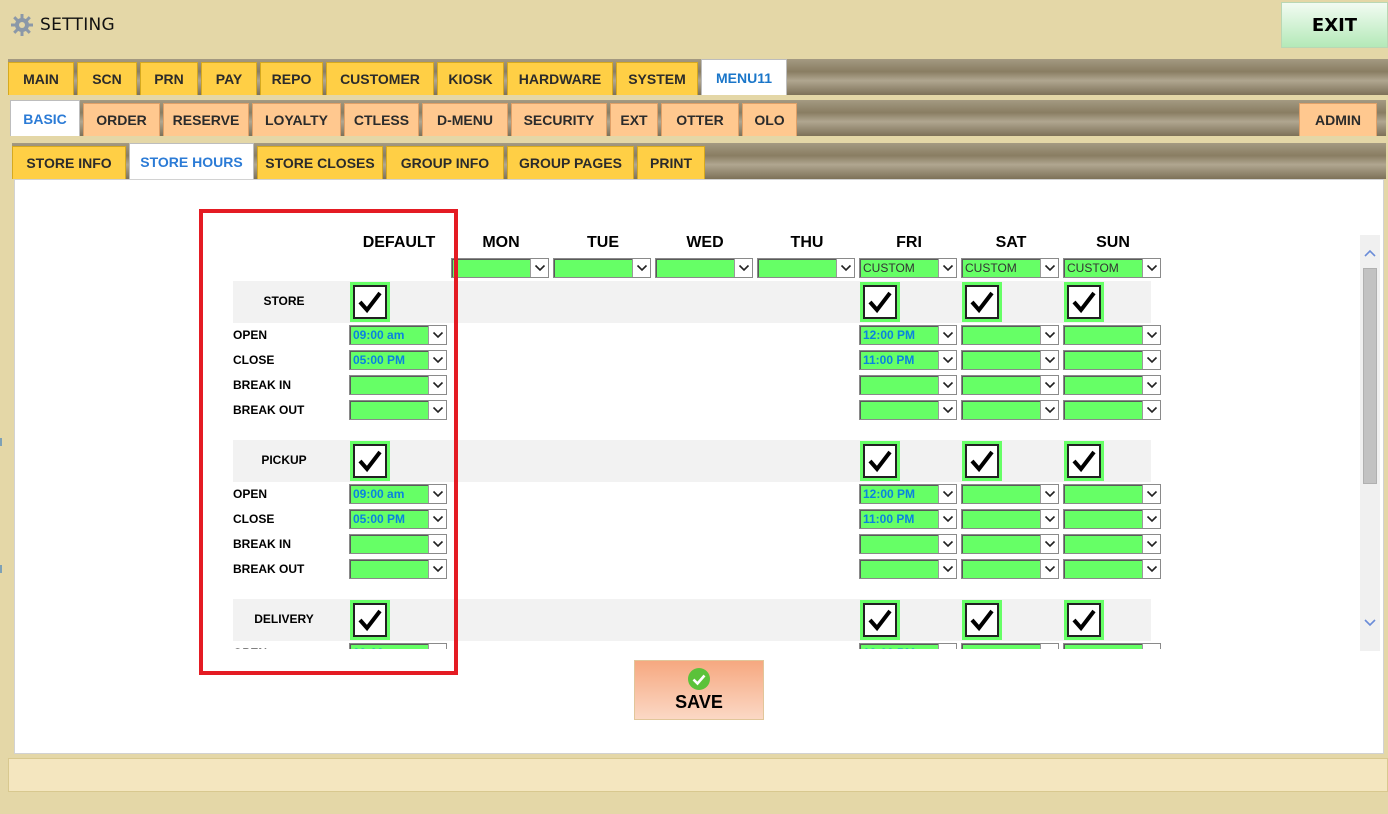 Image resolution: width=1388 pixels, height=814 pixels. Describe the element at coordinates (908, 410) in the screenshot. I see `time-select-store-break-out-fri` at that location.